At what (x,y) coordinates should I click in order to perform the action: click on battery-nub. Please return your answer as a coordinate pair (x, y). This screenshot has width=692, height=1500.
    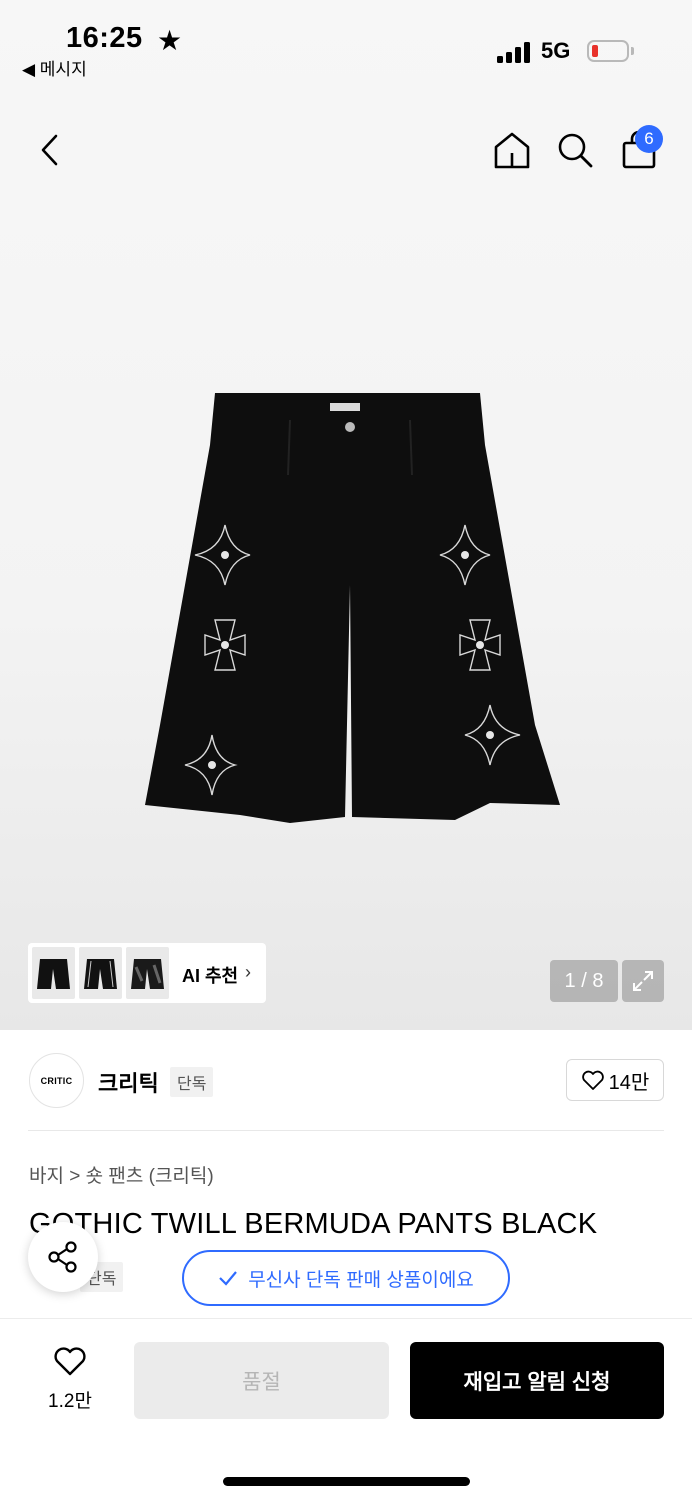
    Looking at the image, I should click on (632, 51).